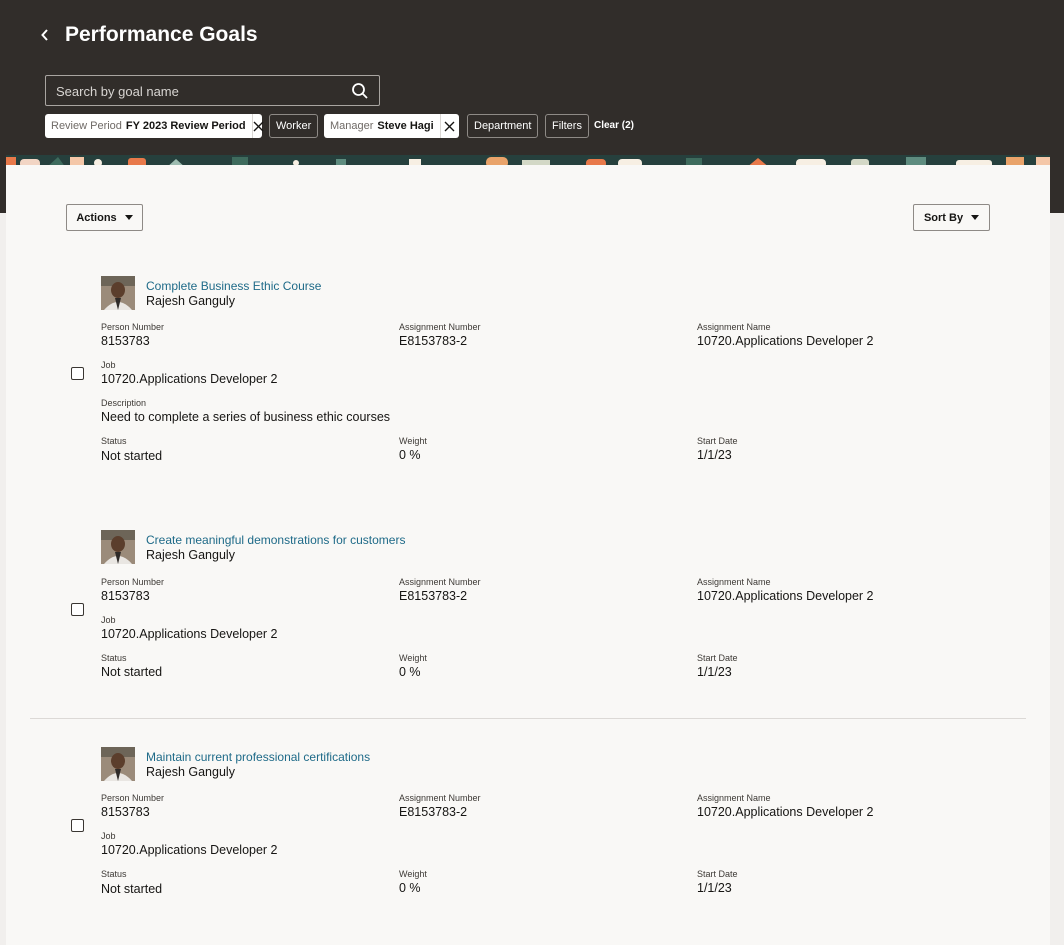  What do you see at coordinates (185, 126) in the screenshot?
I see `chip-value: FY 2023 Review Period` at bounding box center [185, 126].